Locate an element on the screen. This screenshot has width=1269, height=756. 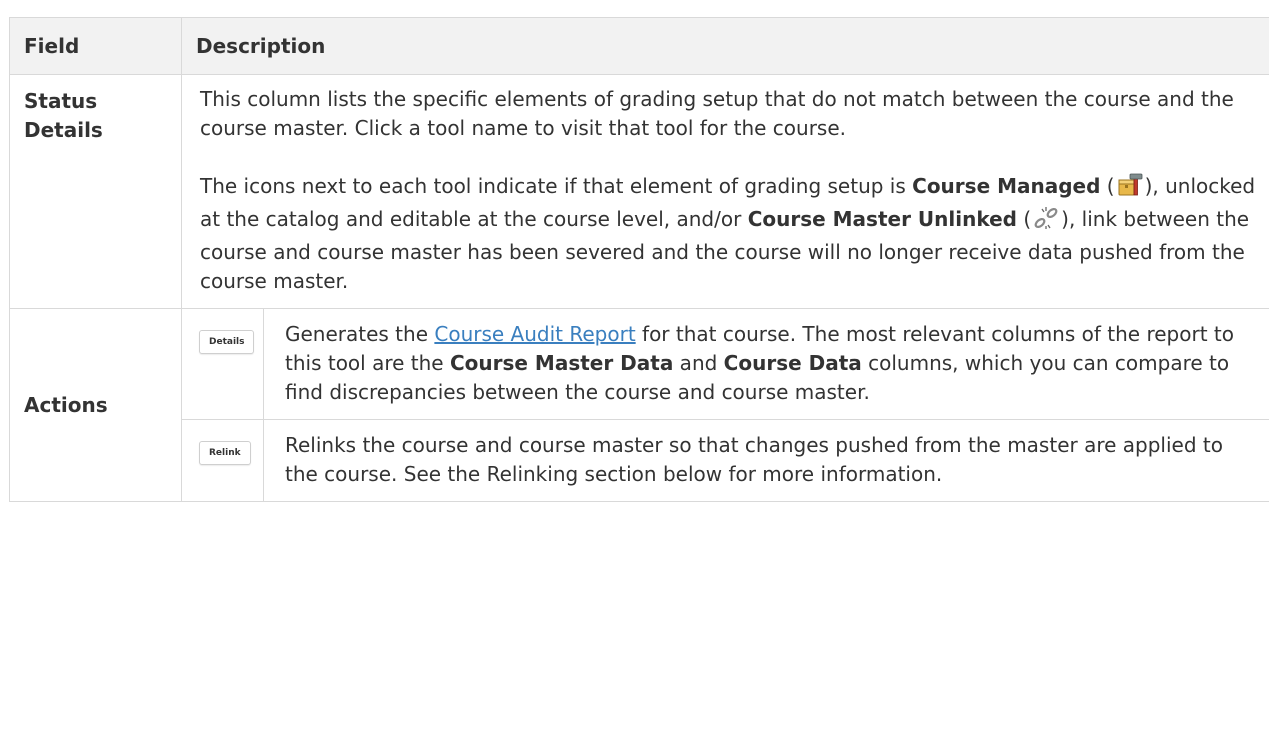
broken-chain-icon is located at coordinates (1046, 222).